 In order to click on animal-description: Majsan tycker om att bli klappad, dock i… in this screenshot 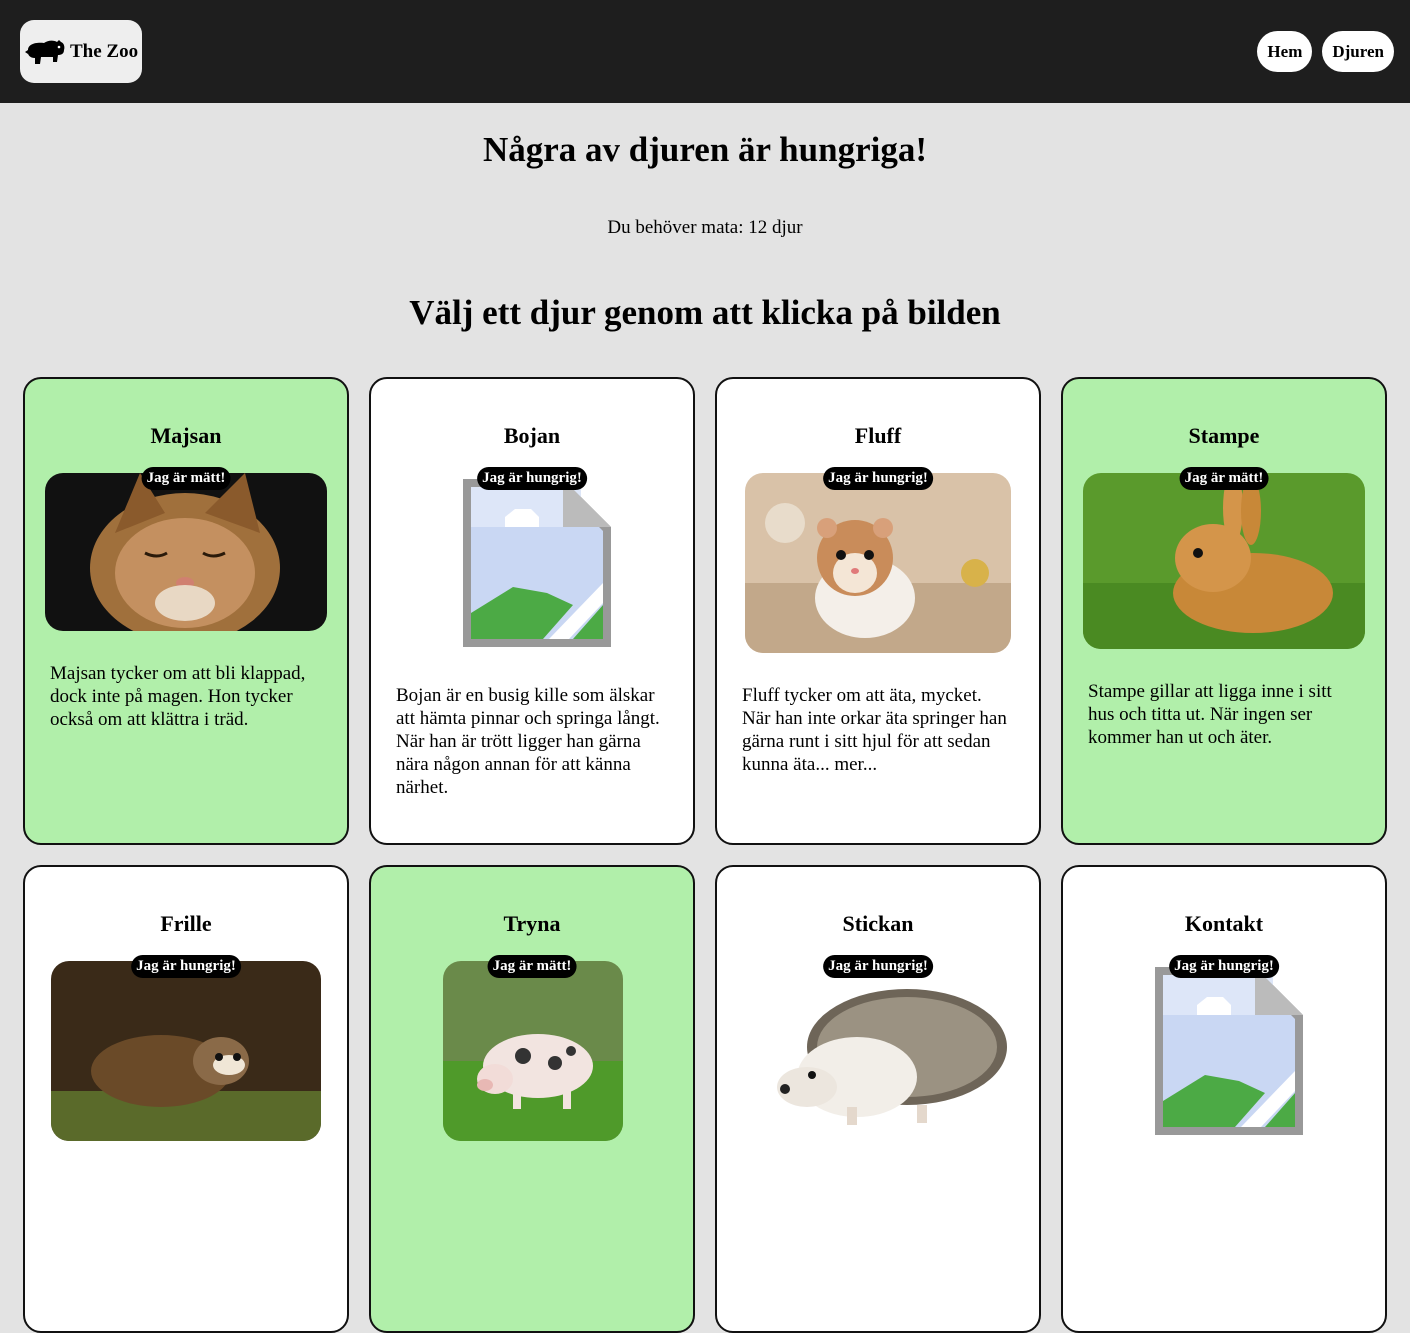, I will do `click(178, 696)`.